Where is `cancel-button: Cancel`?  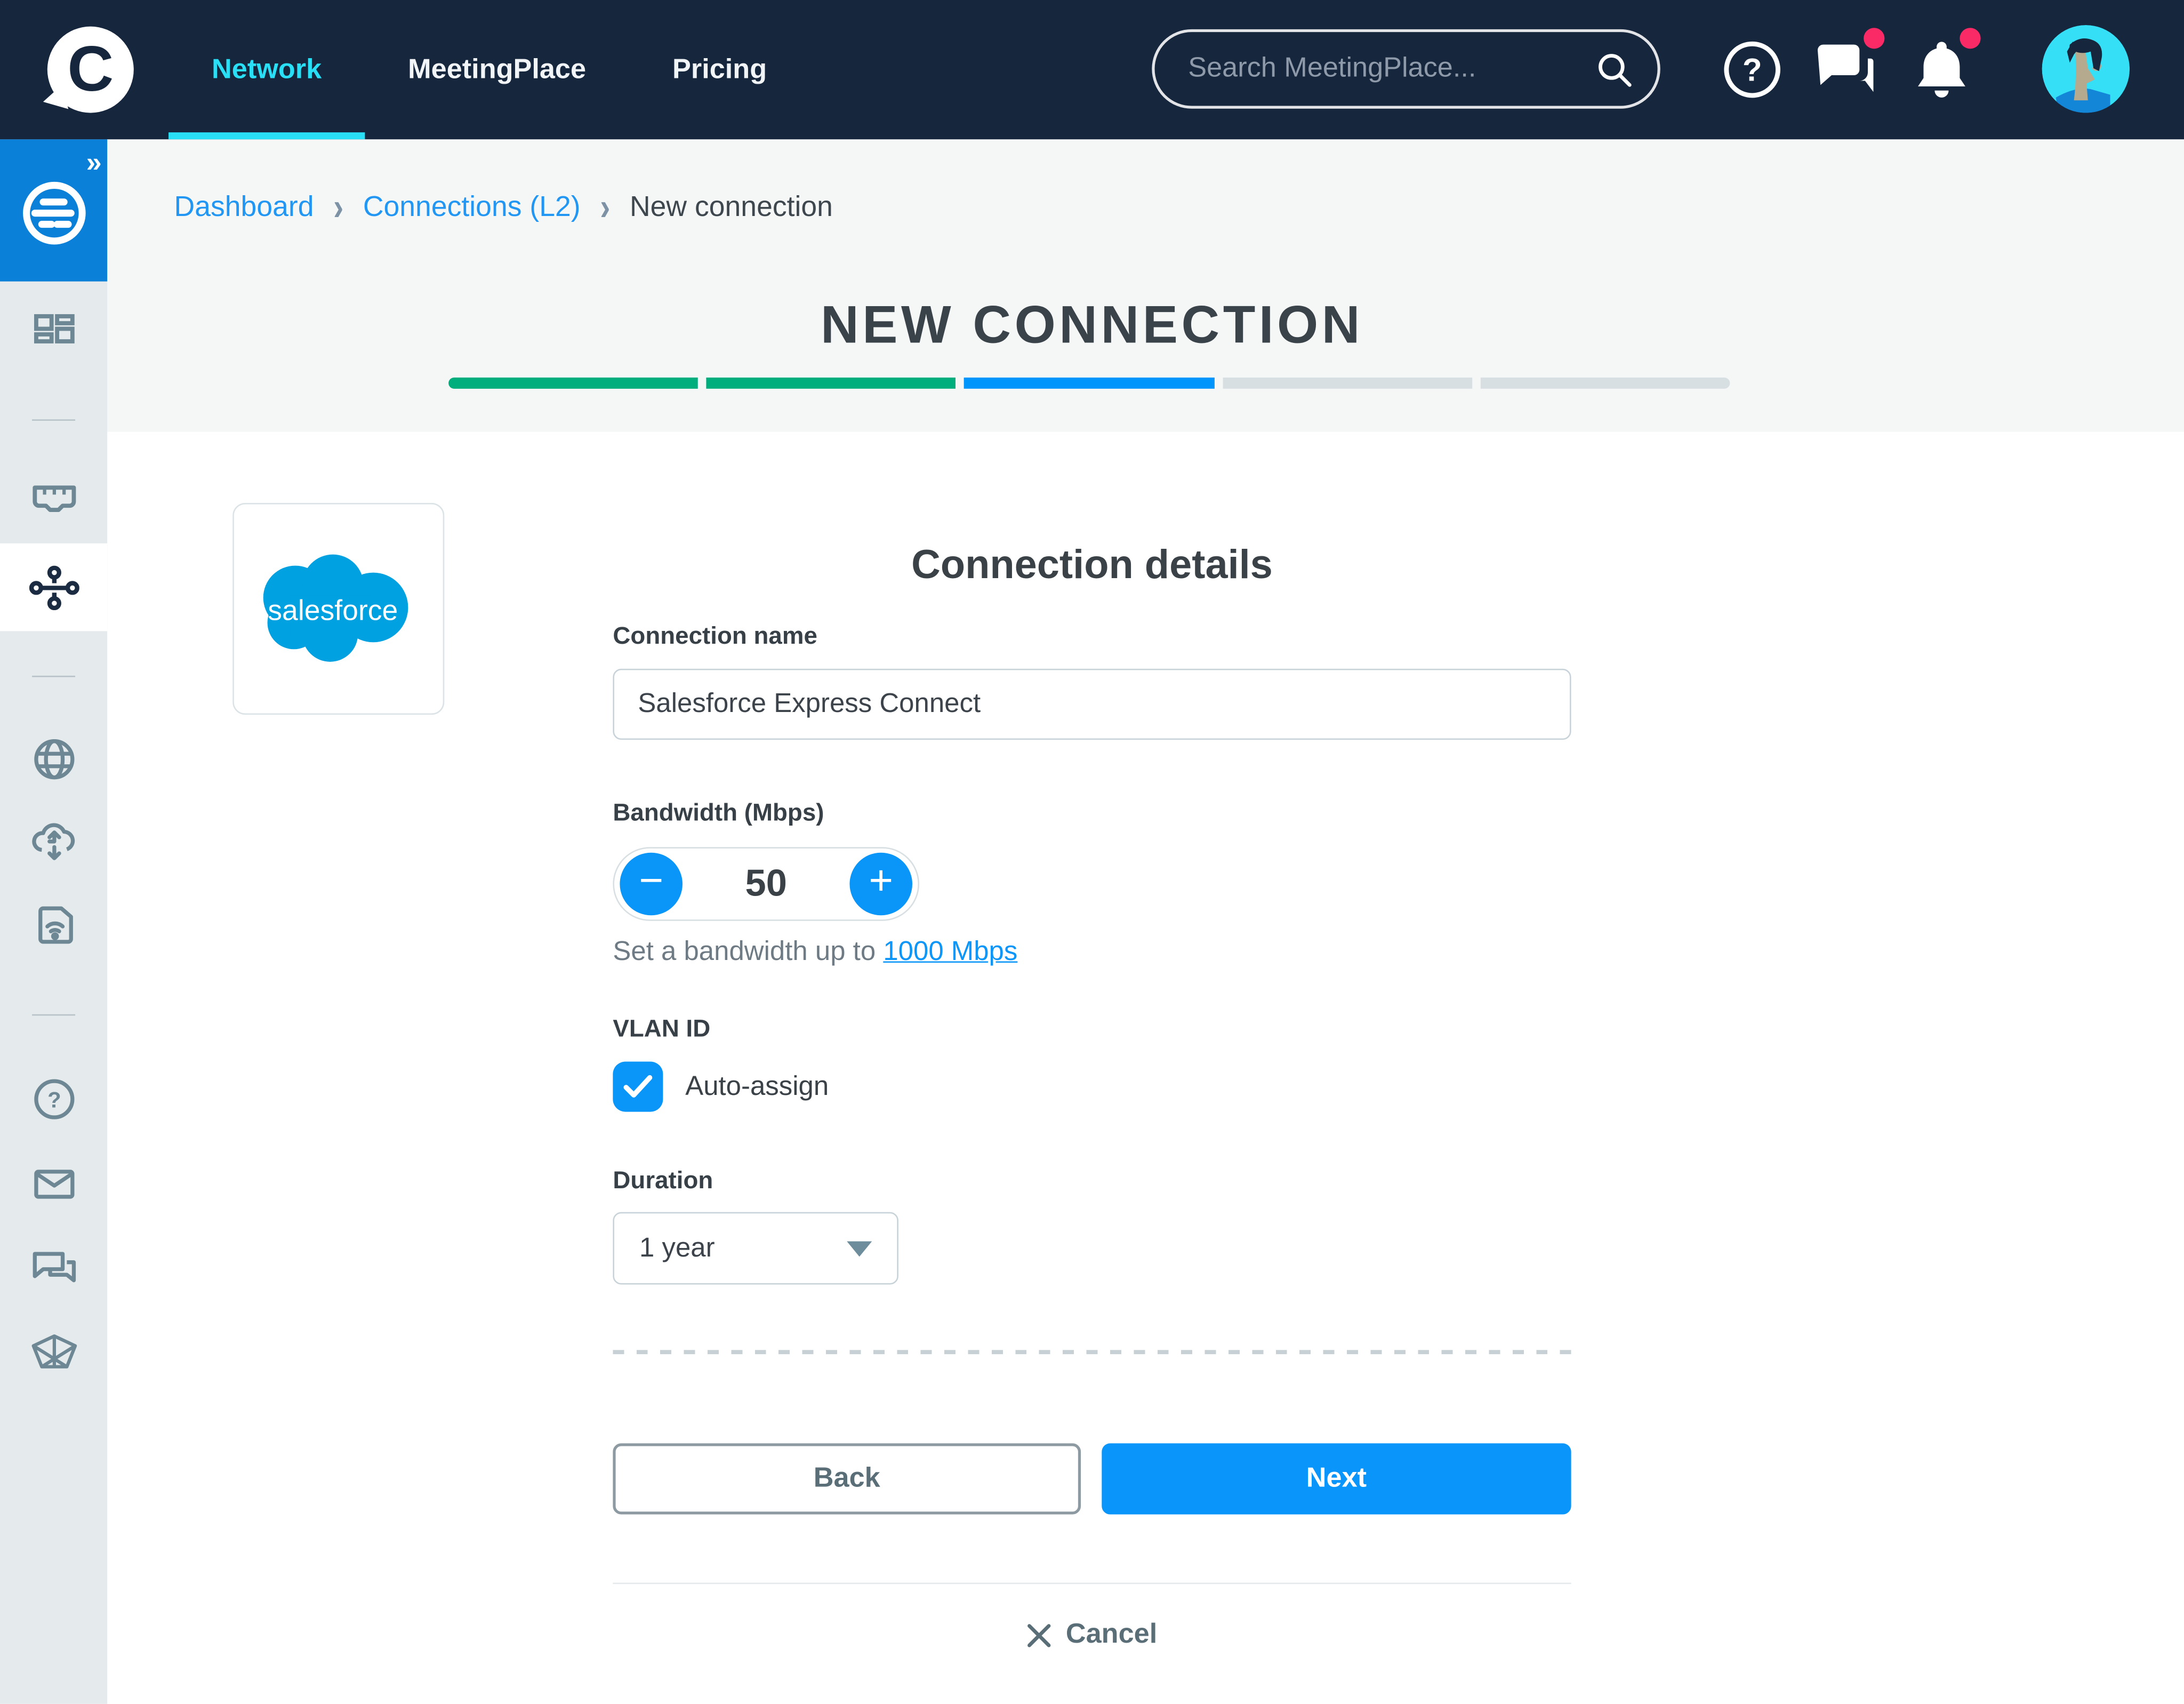 cancel-button: Cancel is located at coordinates (1092, 1635).